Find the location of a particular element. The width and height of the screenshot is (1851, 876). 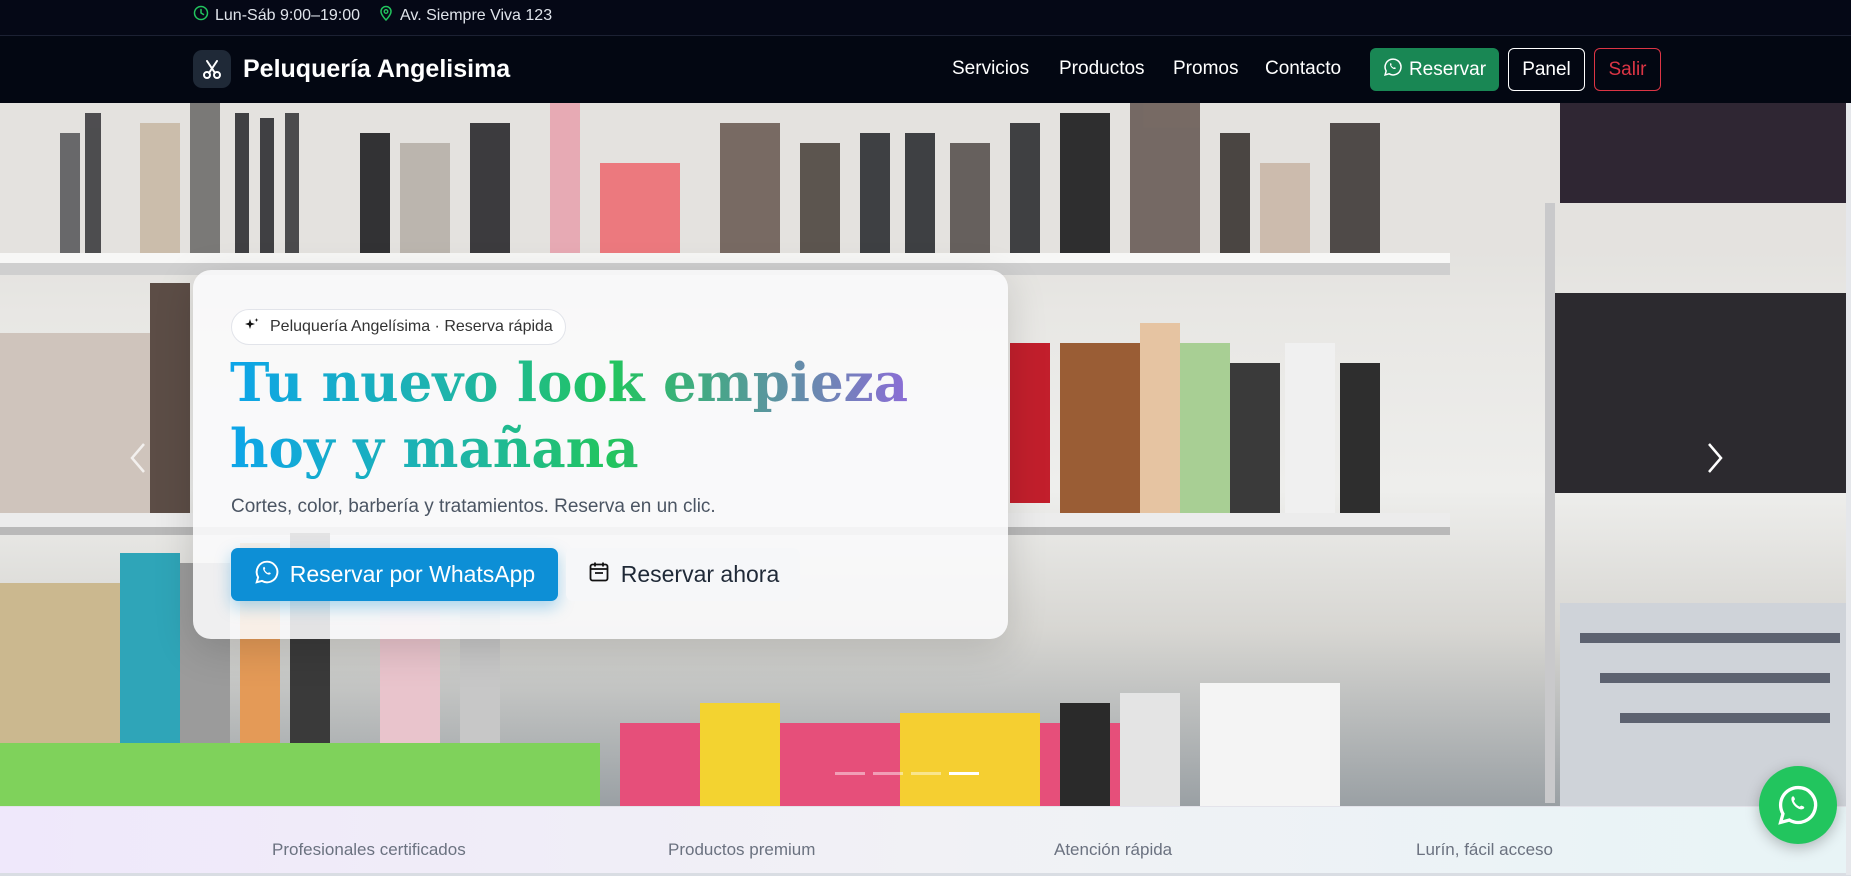

page-scrollbar is located at coordinates (1848, 489).